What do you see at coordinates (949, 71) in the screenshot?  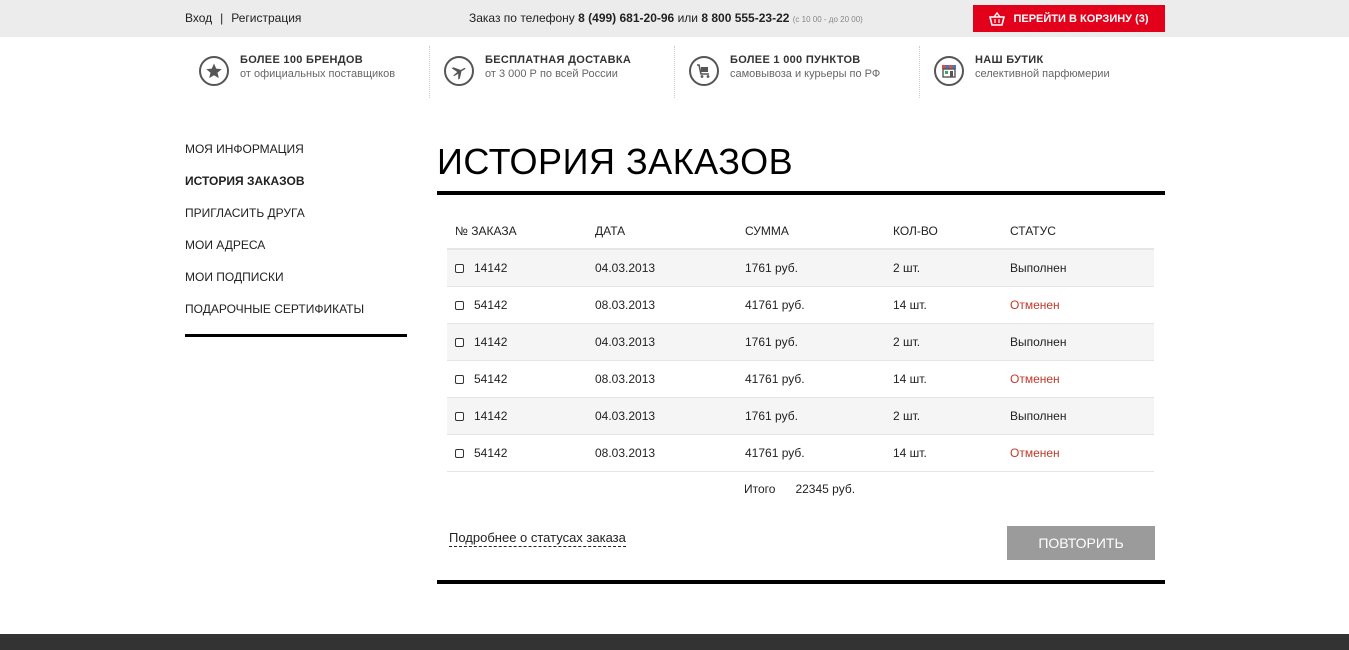 I see `shop-icon` at bounding box center [949, 71].